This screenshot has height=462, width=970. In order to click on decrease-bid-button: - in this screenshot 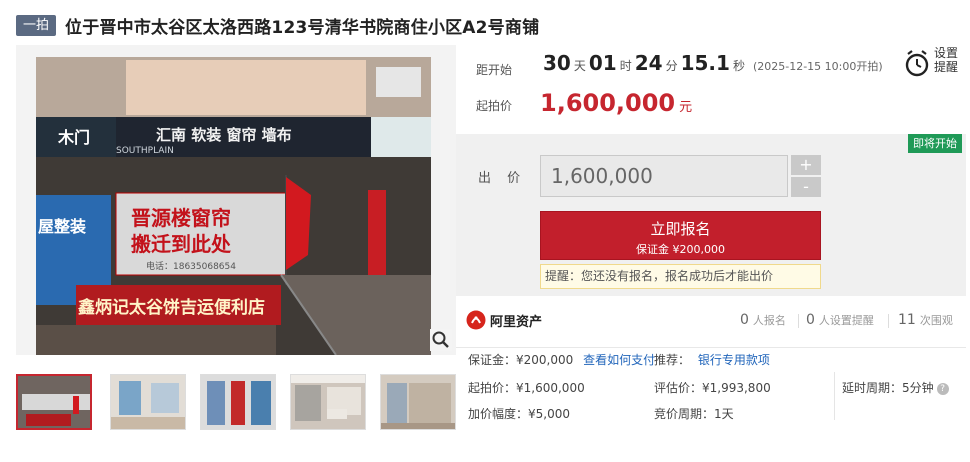, I will do `click(806, 187)`.